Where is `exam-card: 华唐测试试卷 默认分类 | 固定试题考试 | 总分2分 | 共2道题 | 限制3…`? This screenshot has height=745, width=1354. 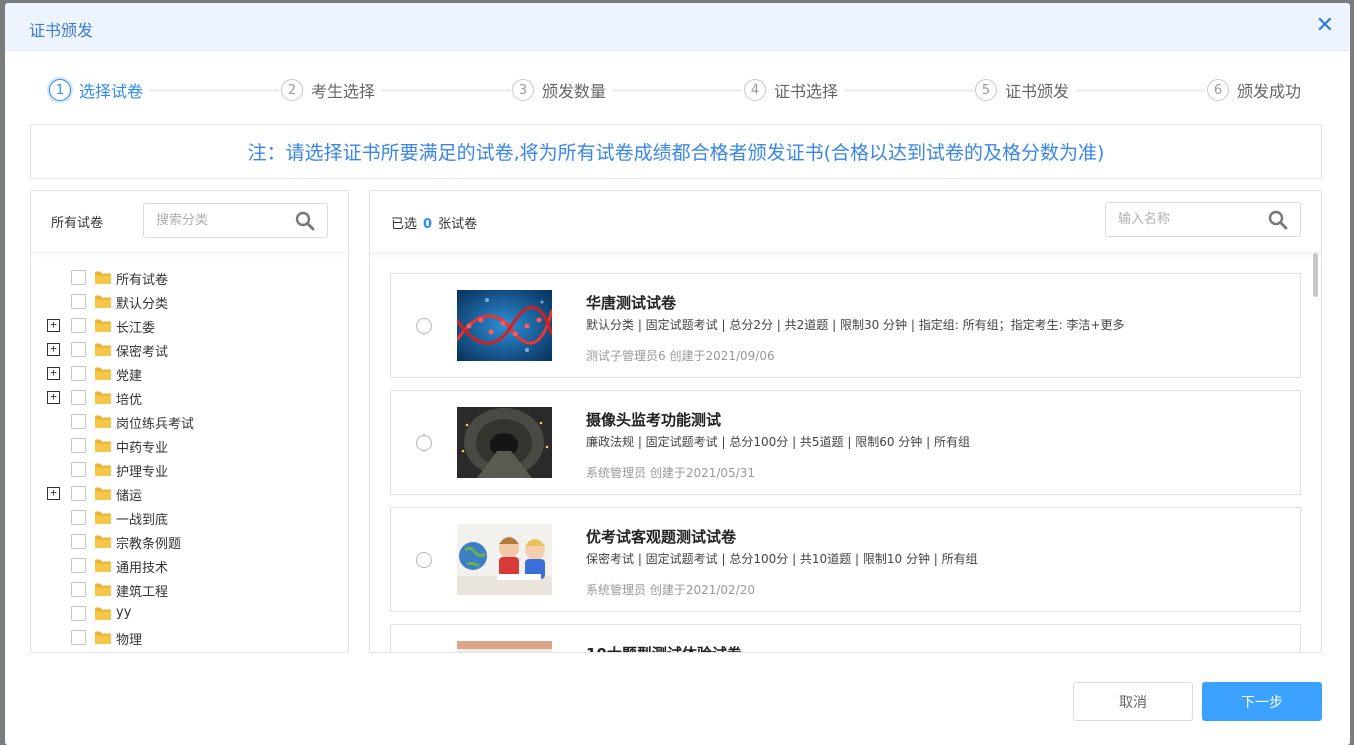 exam-card: 华唐测试试卷 默认分类 | 固定试题考试 | 总分2分 | 共2道题 | 限制3… is located at coordinates (845, 325).